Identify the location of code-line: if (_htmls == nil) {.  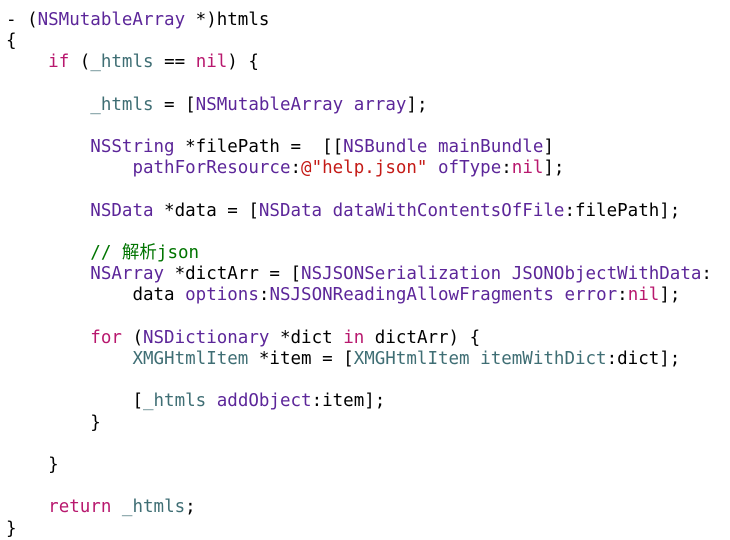
(359, 62).